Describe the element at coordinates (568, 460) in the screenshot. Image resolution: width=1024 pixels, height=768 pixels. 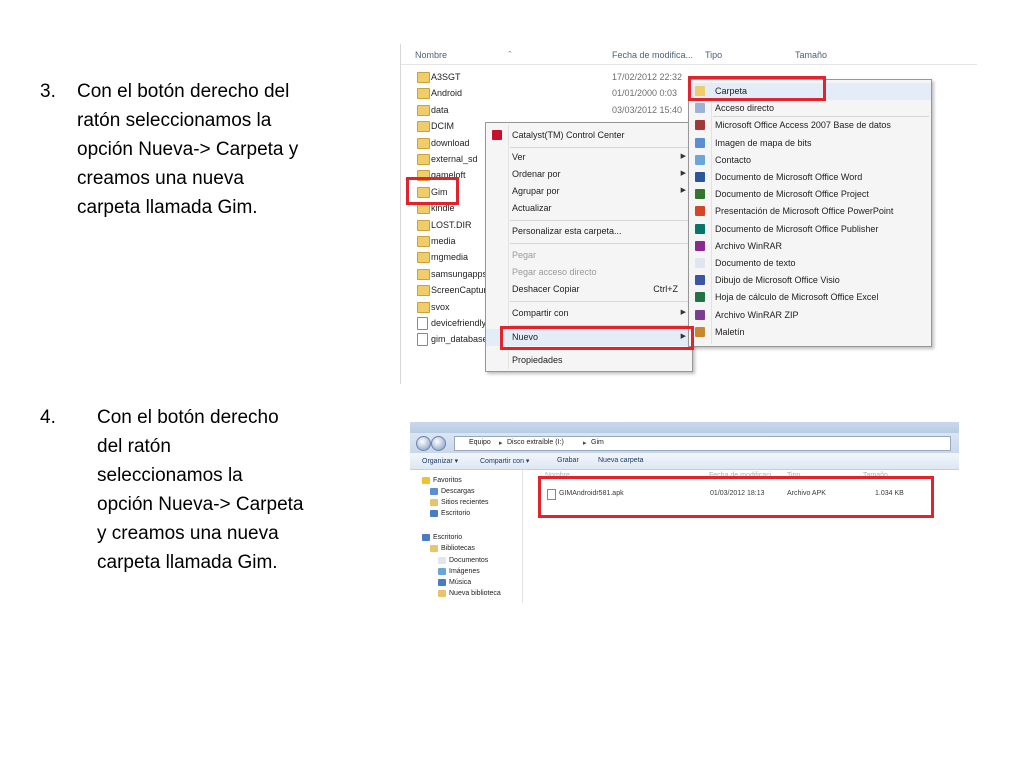
I see `grabar-button: Grabar` at that location.